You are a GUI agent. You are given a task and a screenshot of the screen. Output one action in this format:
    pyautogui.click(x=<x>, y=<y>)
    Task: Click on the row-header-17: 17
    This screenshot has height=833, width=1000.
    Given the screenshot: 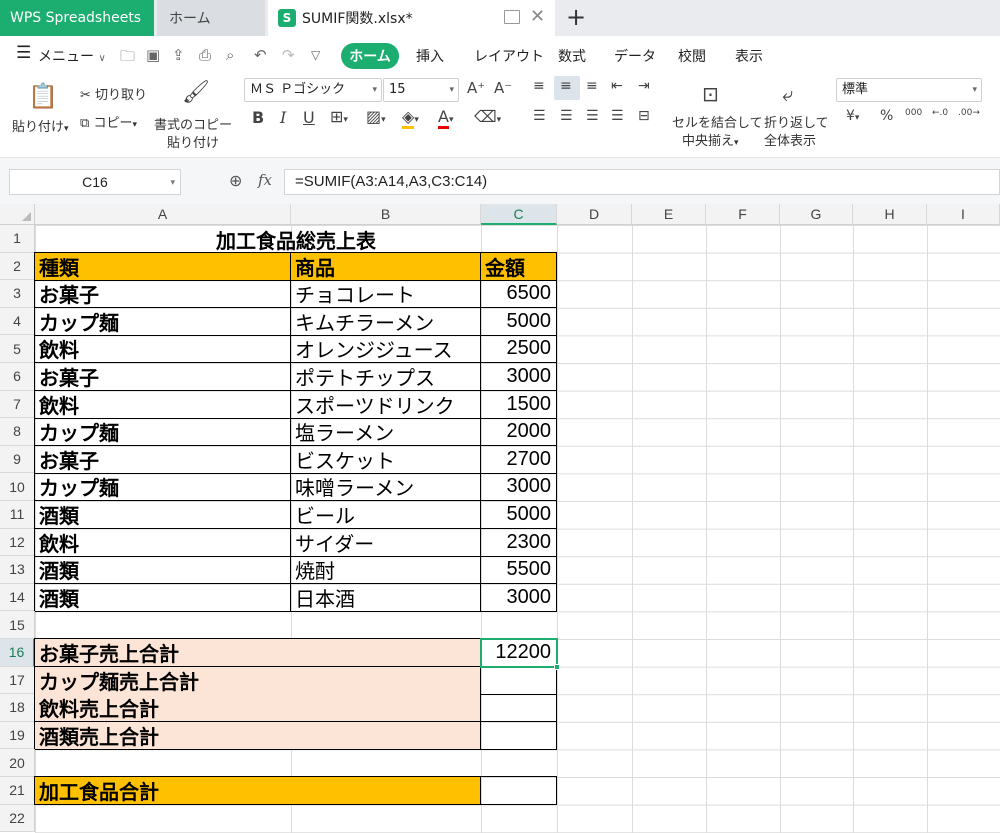 What is the action you would take?
    pyautogui.click(x=17, y=680)
    